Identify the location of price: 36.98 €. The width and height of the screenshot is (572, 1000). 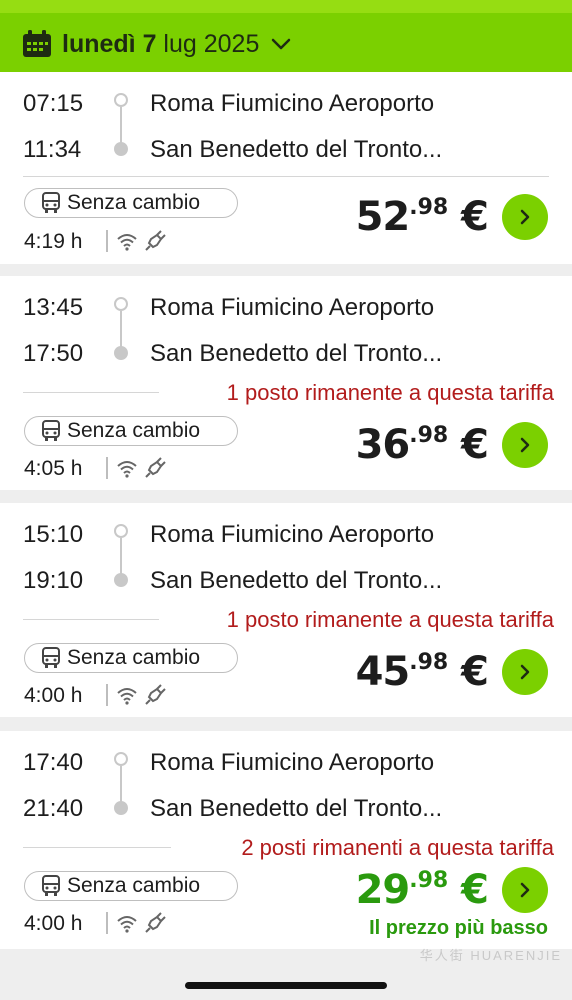
(422, 445).